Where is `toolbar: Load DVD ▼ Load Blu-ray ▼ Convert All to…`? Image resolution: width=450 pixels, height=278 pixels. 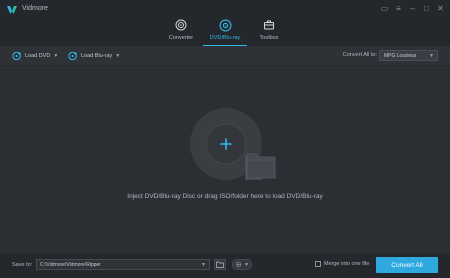 toolbar: Load DVD ▼ Load Blu-ray ▼ Convert All to… is located at coordinates (225, 56).